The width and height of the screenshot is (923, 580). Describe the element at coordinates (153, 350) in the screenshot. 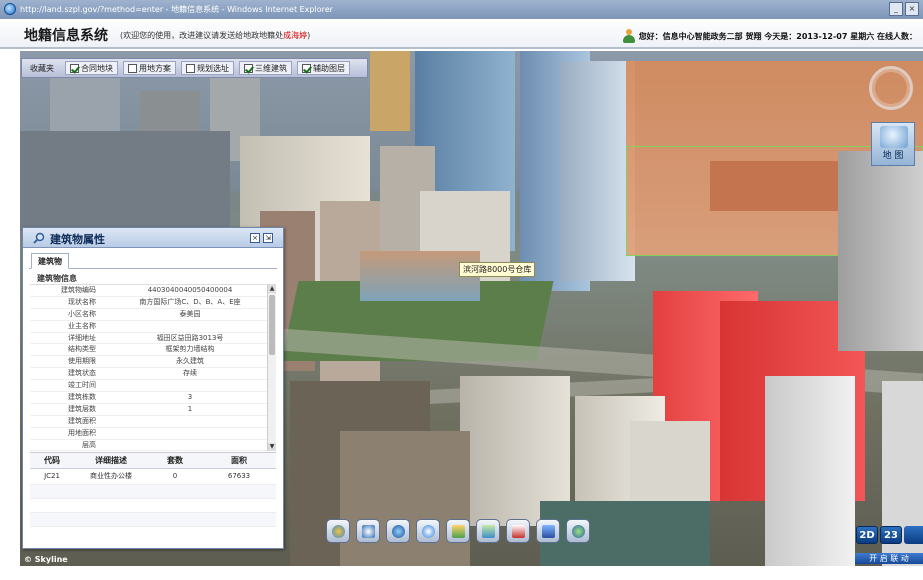

I see `attribute-row: 结构类型 框架剪力墙结构` at that location.